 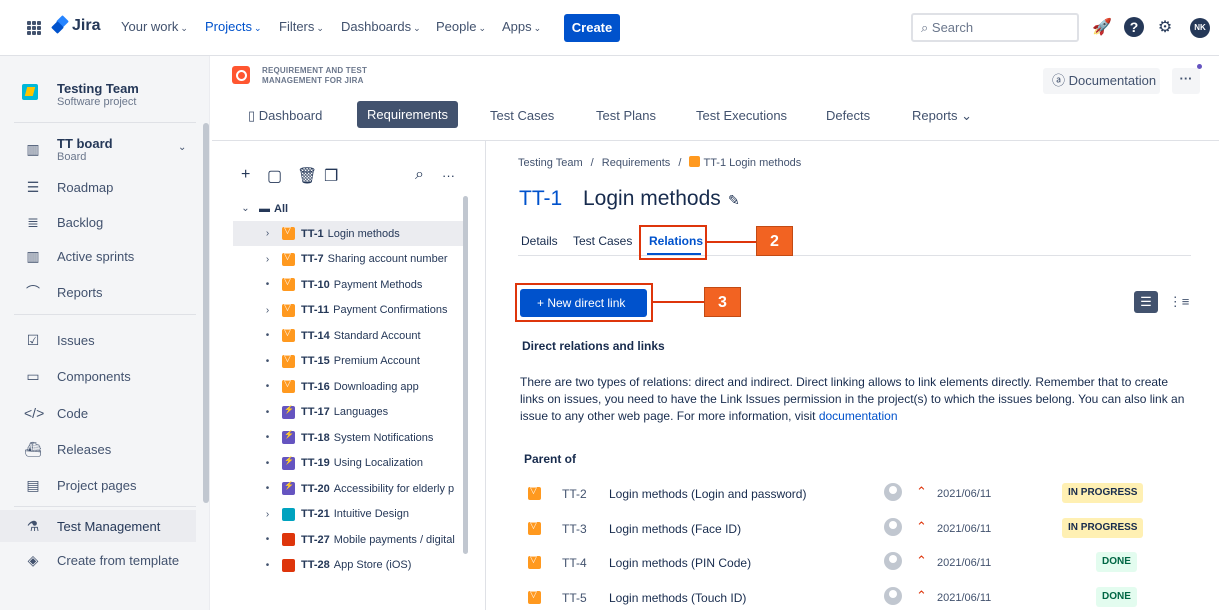 I want to click on sidebar-item-test-management: ⚗ Test Management, so click(x=98, y=526).